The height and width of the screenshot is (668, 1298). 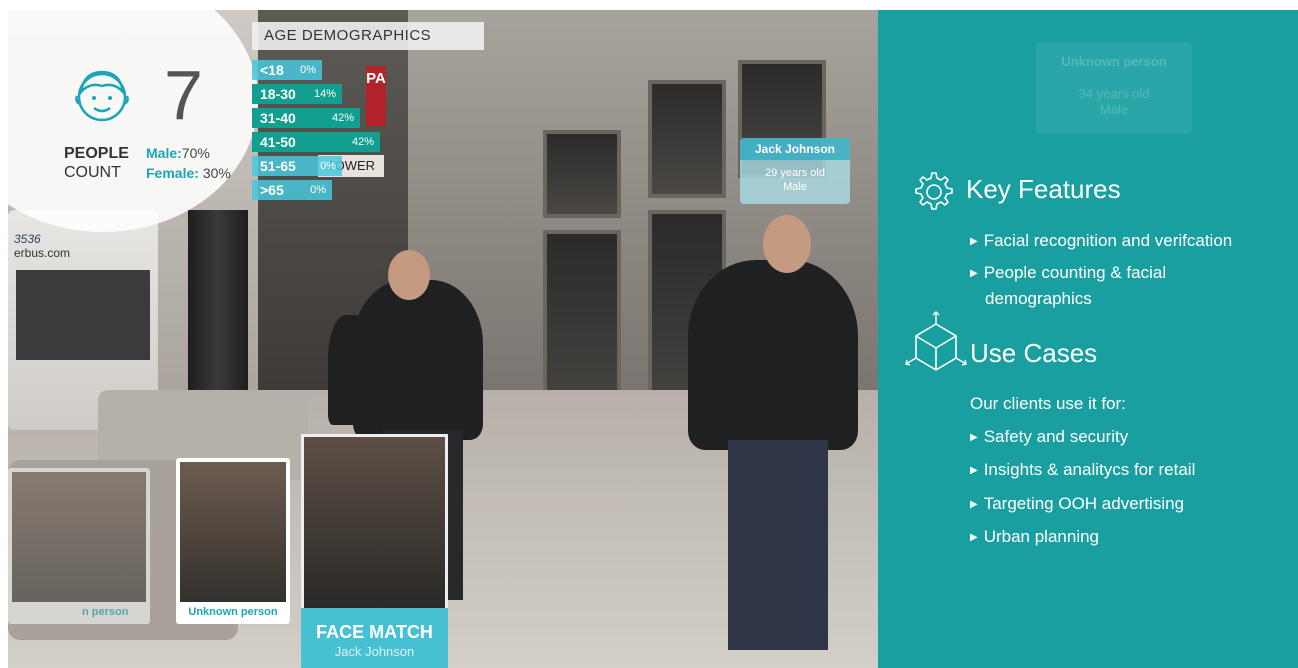 What do you see at coordinates (324, 94) in the screenshot?
I see `age-row-percent: 14%` at bounding box center [324, 94].